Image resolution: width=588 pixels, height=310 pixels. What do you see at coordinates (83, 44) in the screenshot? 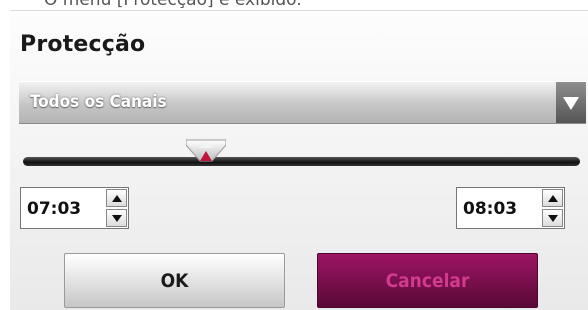
I see `dialog-title: Protecção` at bounding box center [83, 44].